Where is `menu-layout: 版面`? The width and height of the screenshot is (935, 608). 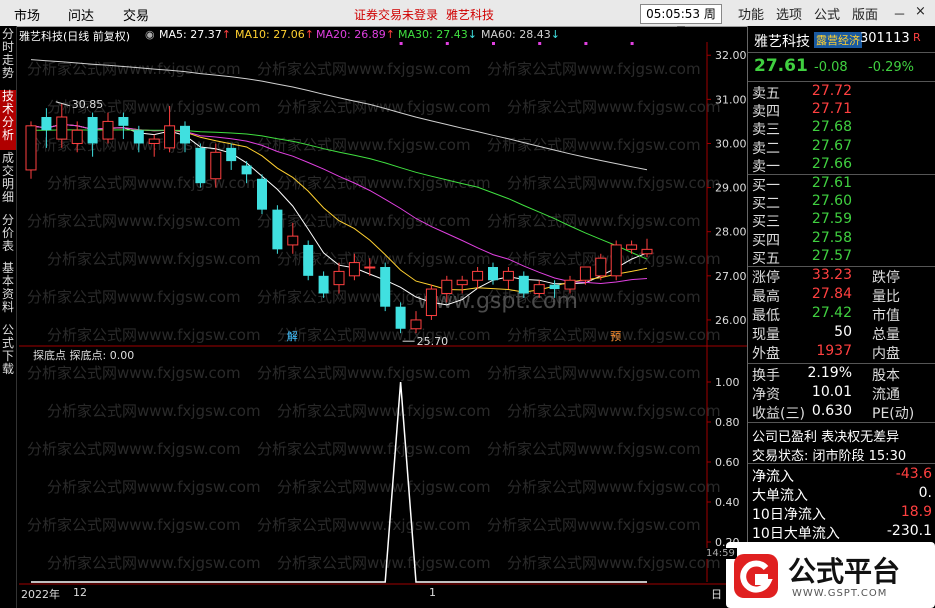 menu-layout: 版面 is located at coordinates (865, 13).